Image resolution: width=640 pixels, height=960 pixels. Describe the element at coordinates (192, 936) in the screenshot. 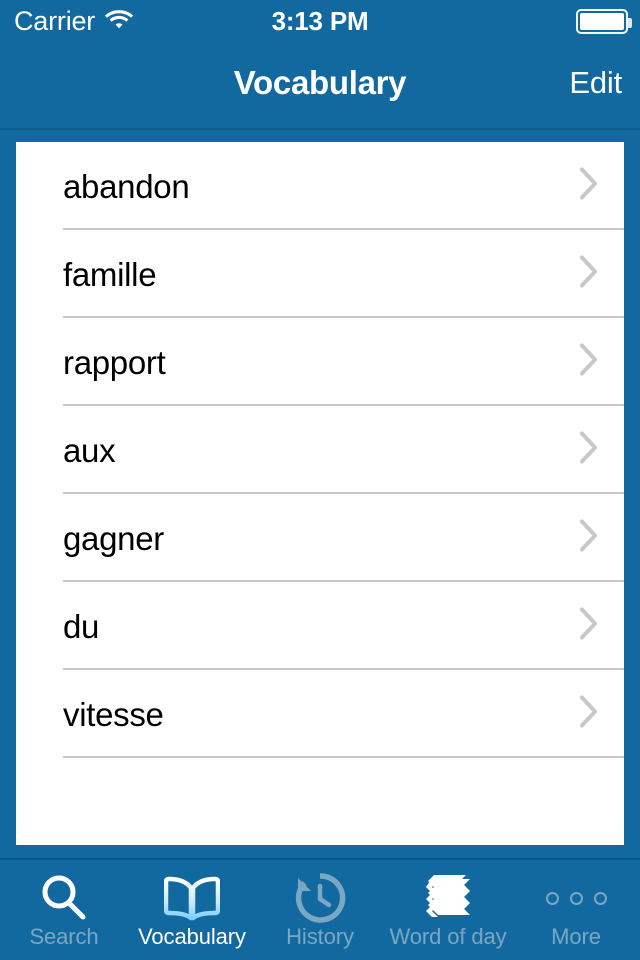

I see `tab-label: Vocabulary` at that location.